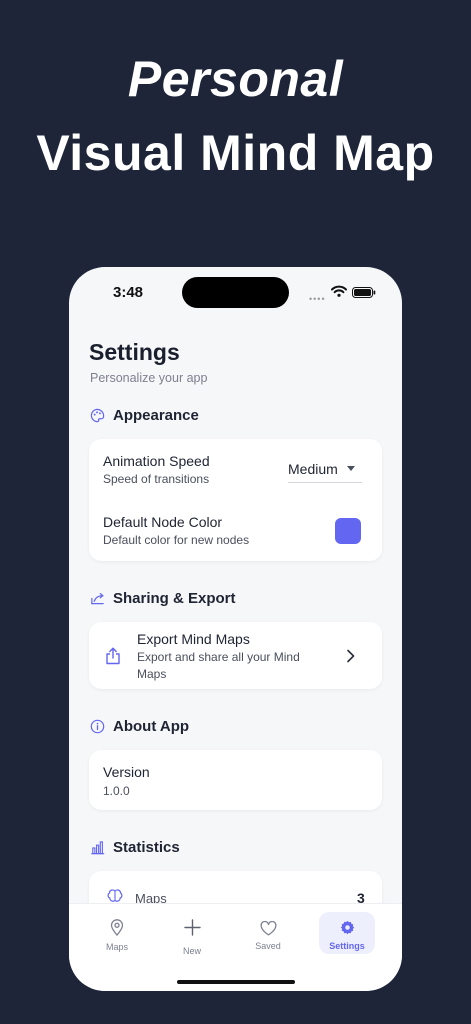  I want to click on section-appearance: Appearance, so click(144, 415).